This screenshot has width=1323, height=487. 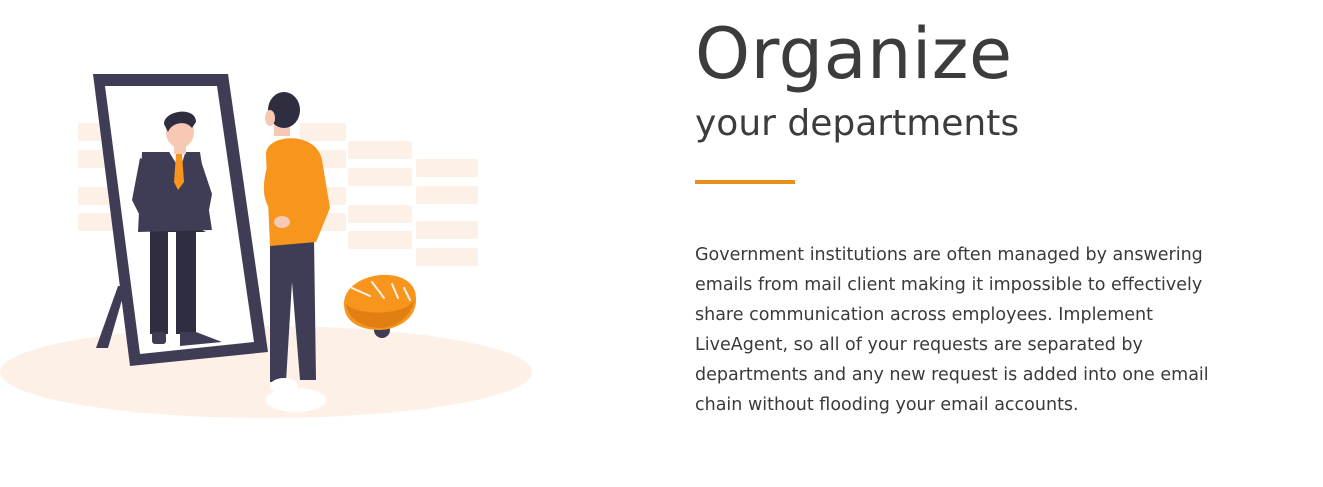 What do you see at coordinates (857, 123) in the screenshot?
I see `section-subheadline: your departments` at bounding box center [857, 123].